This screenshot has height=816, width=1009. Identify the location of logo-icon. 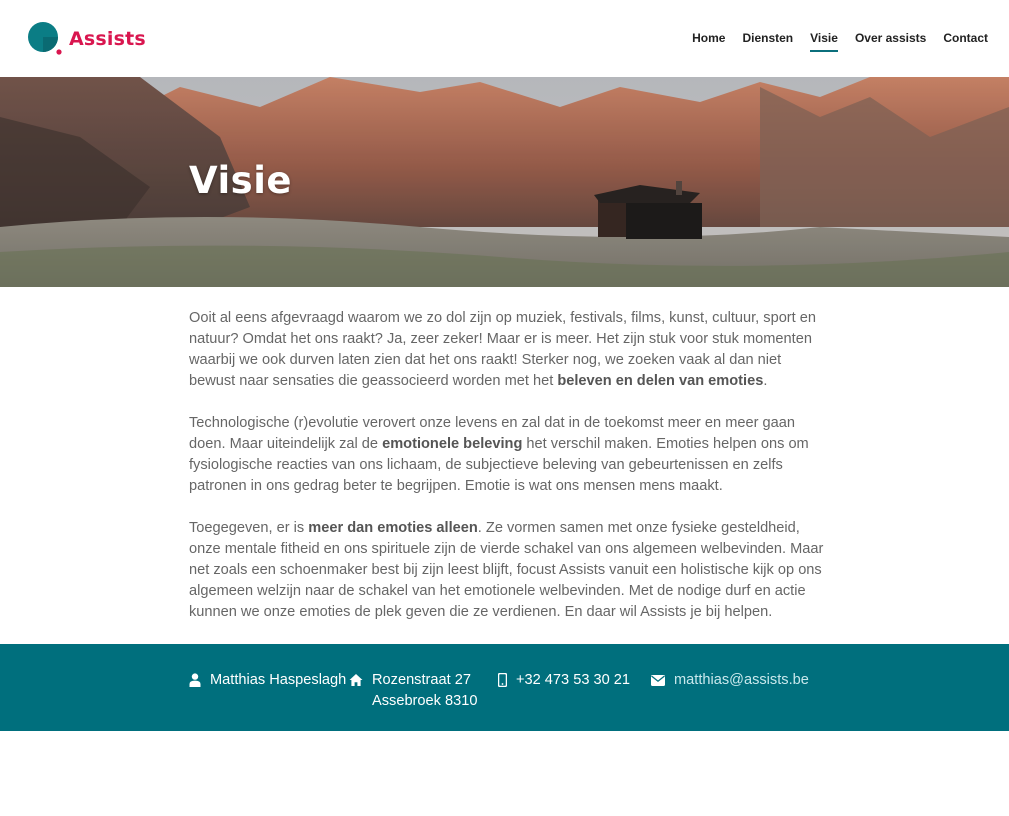
(45, 38).